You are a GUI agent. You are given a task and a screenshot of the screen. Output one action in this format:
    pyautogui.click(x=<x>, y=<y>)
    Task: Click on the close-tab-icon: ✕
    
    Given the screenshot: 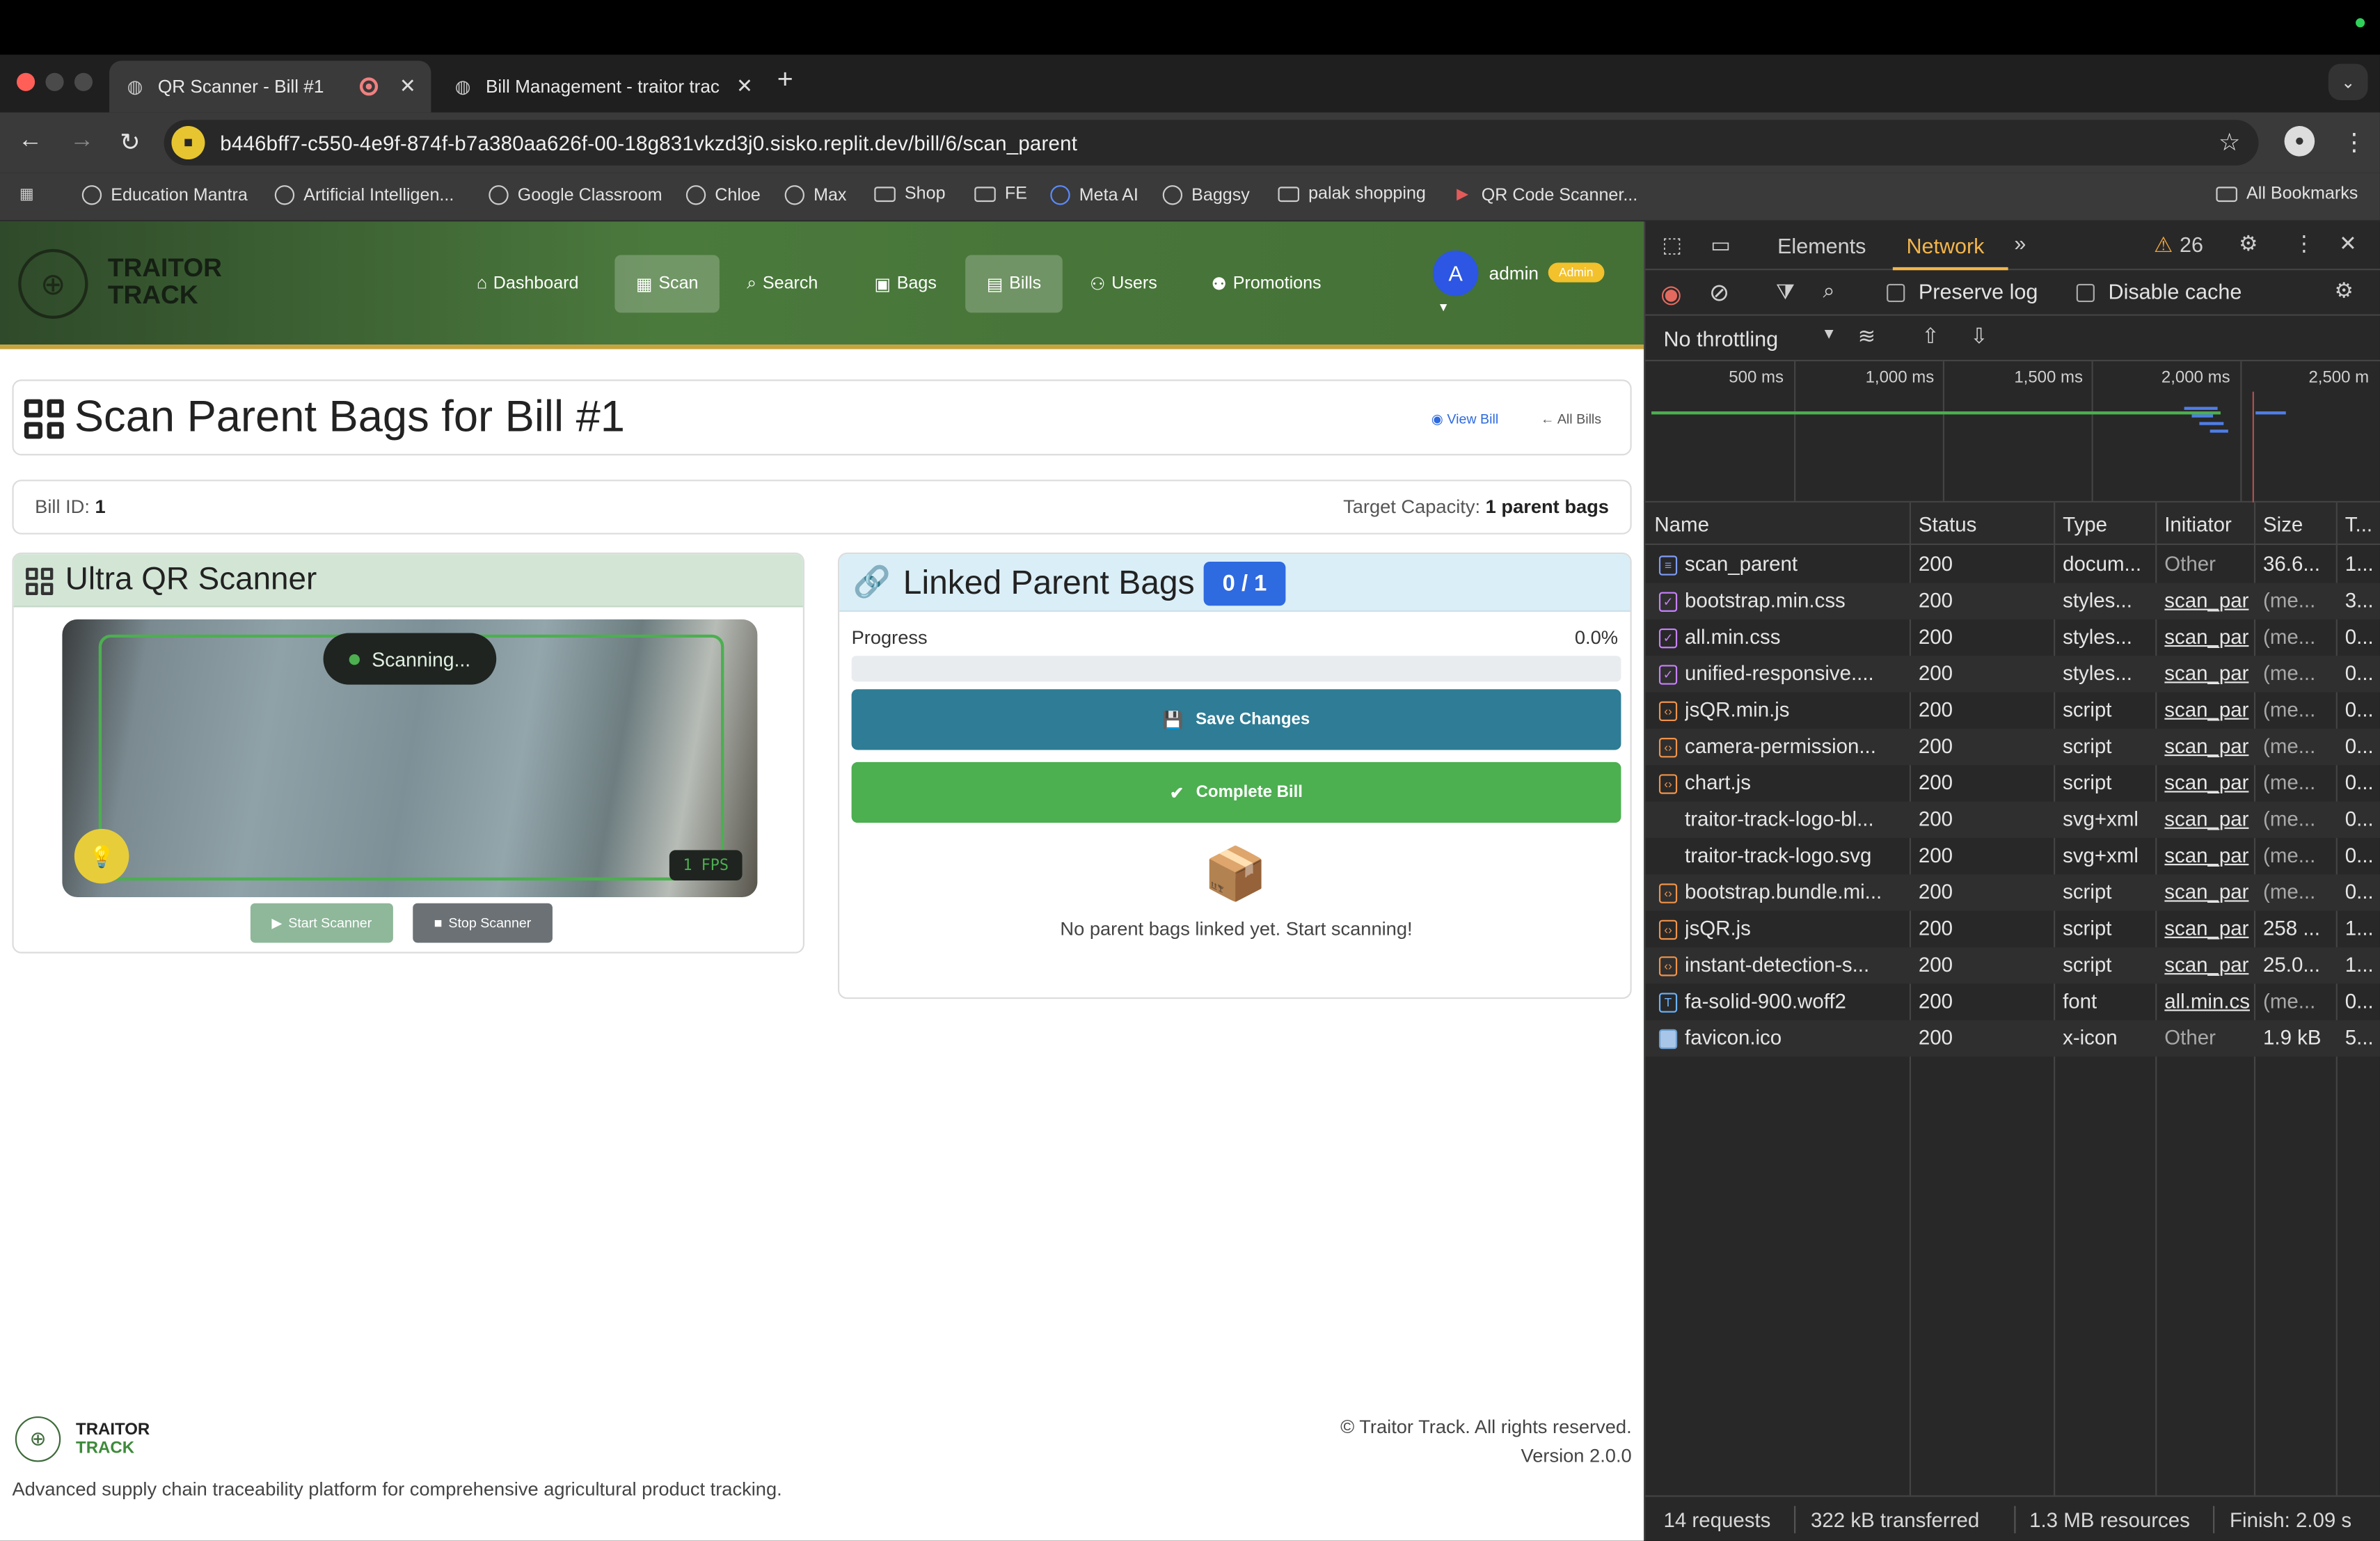 What is the action you would take?
    pyautogui.click(x=745, y=86)
    